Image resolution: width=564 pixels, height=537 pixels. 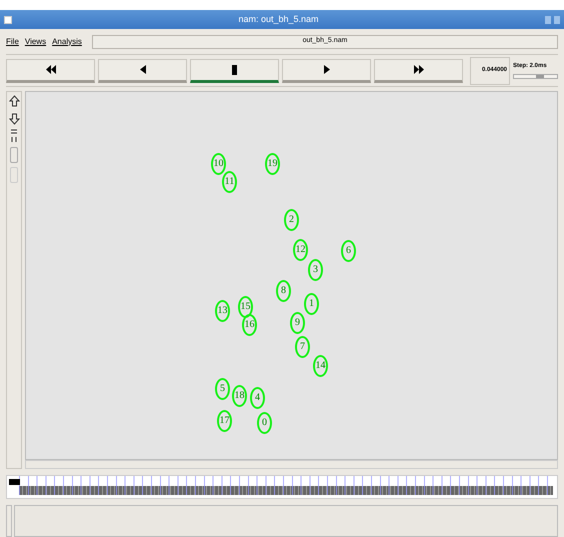 I want to click on play-icon, so click(x=327, y=69).